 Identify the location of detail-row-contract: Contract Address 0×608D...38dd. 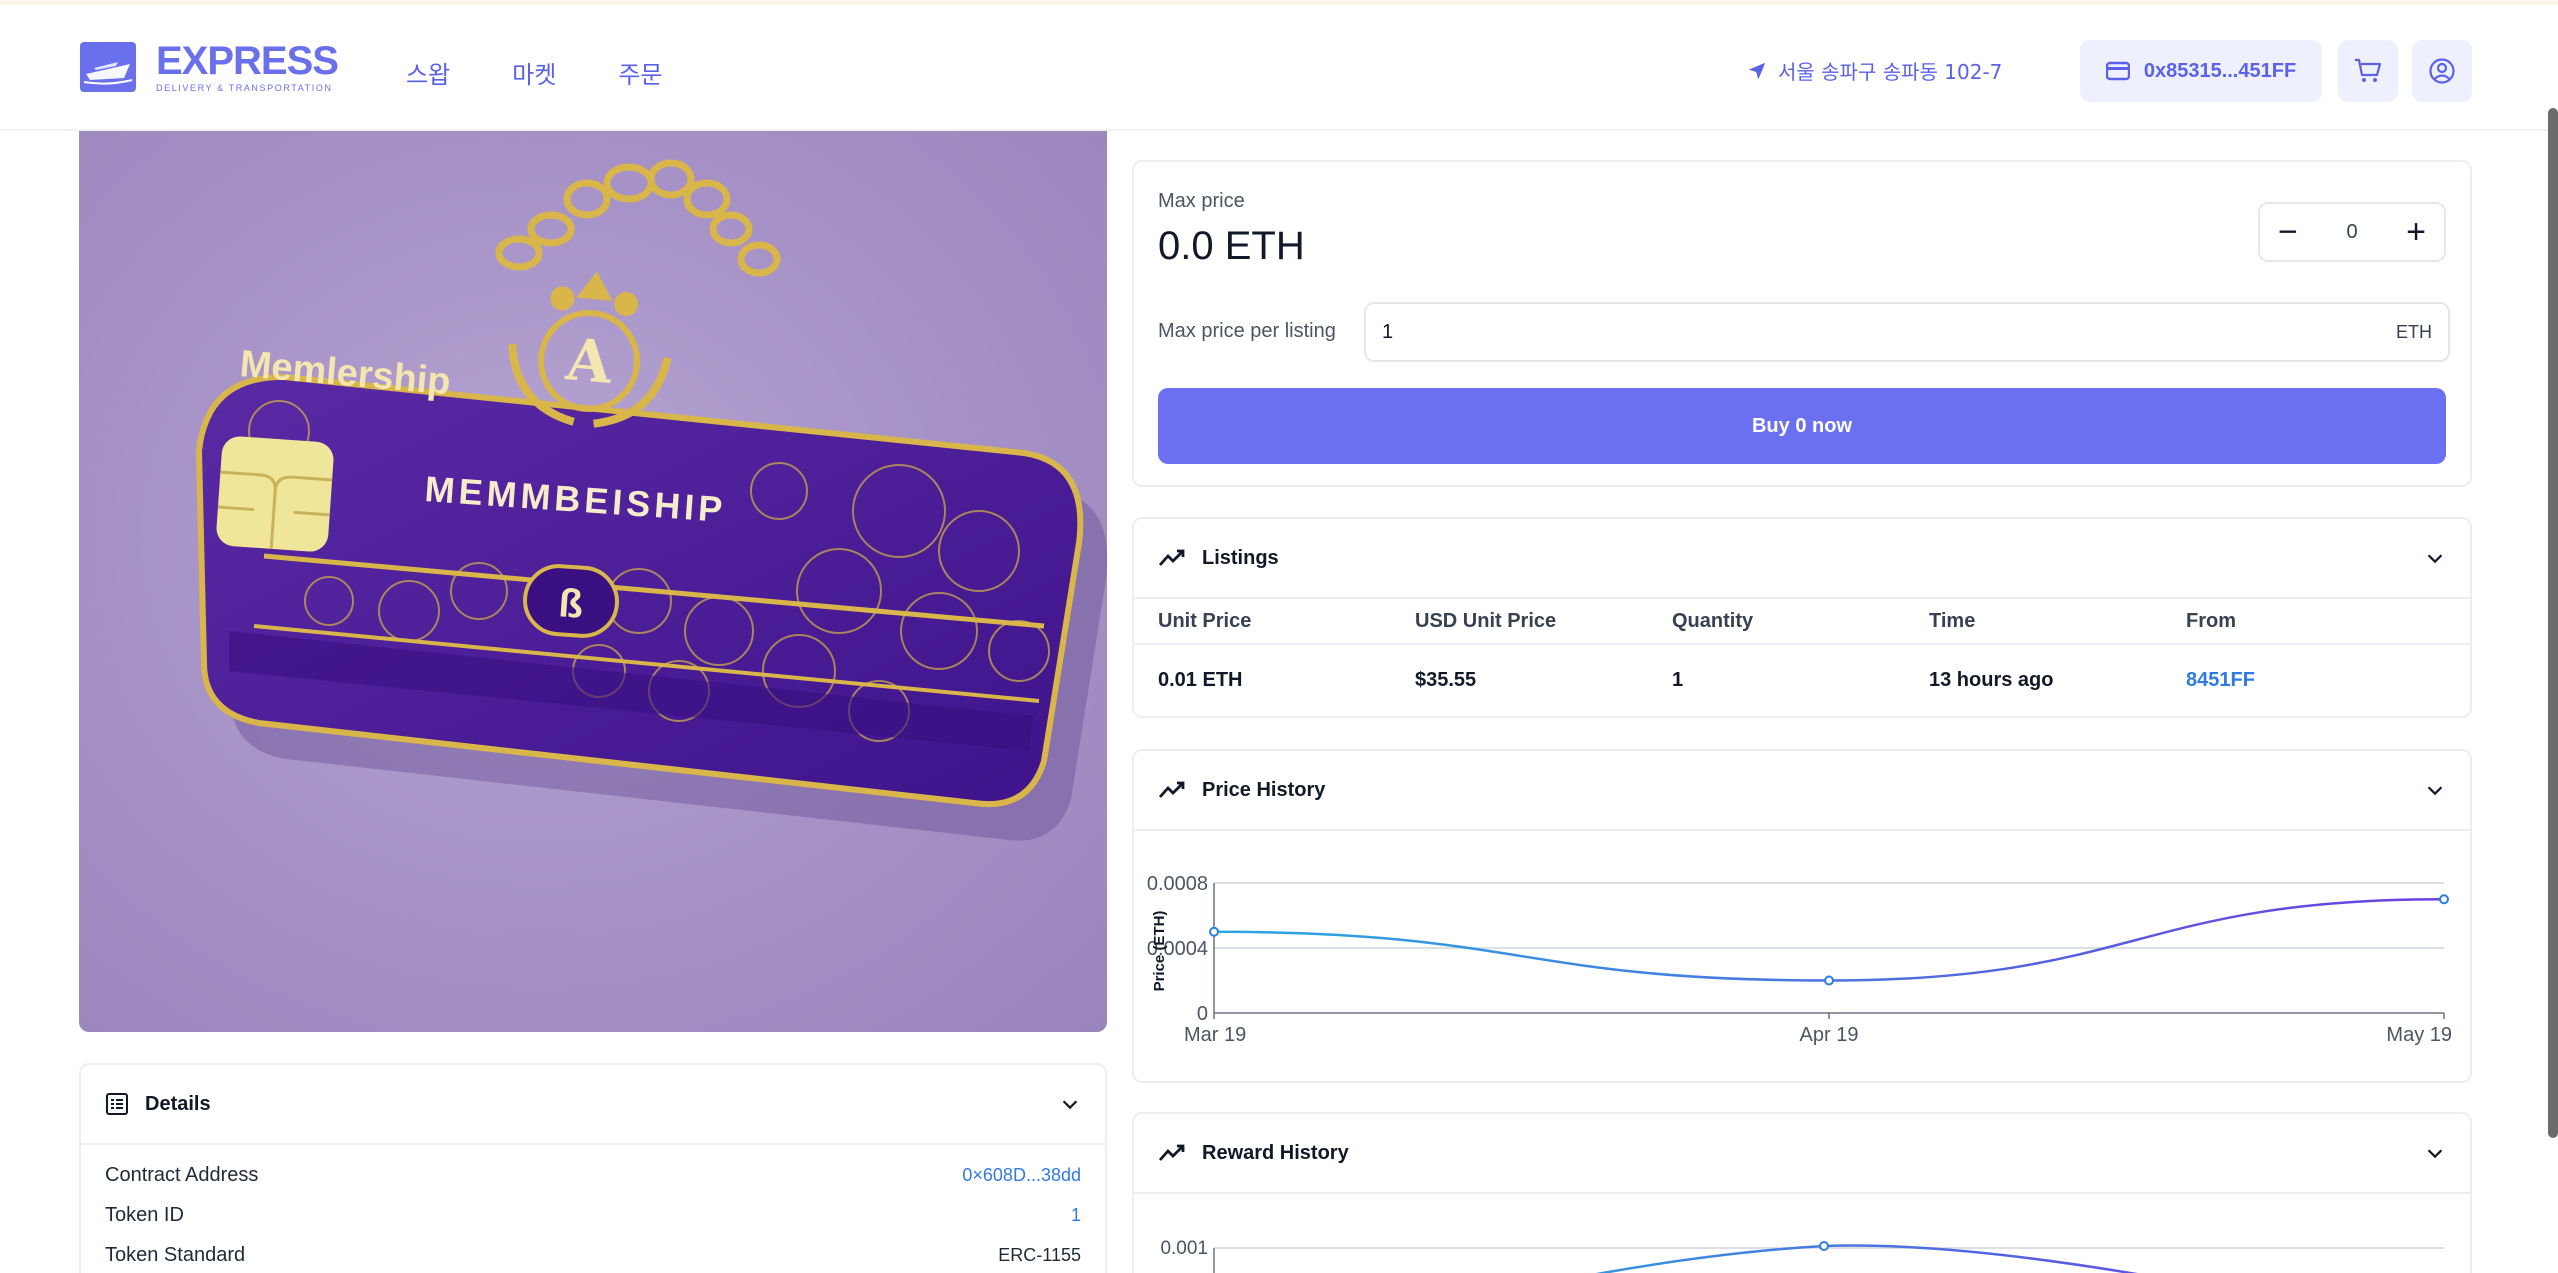
(593, 1175).